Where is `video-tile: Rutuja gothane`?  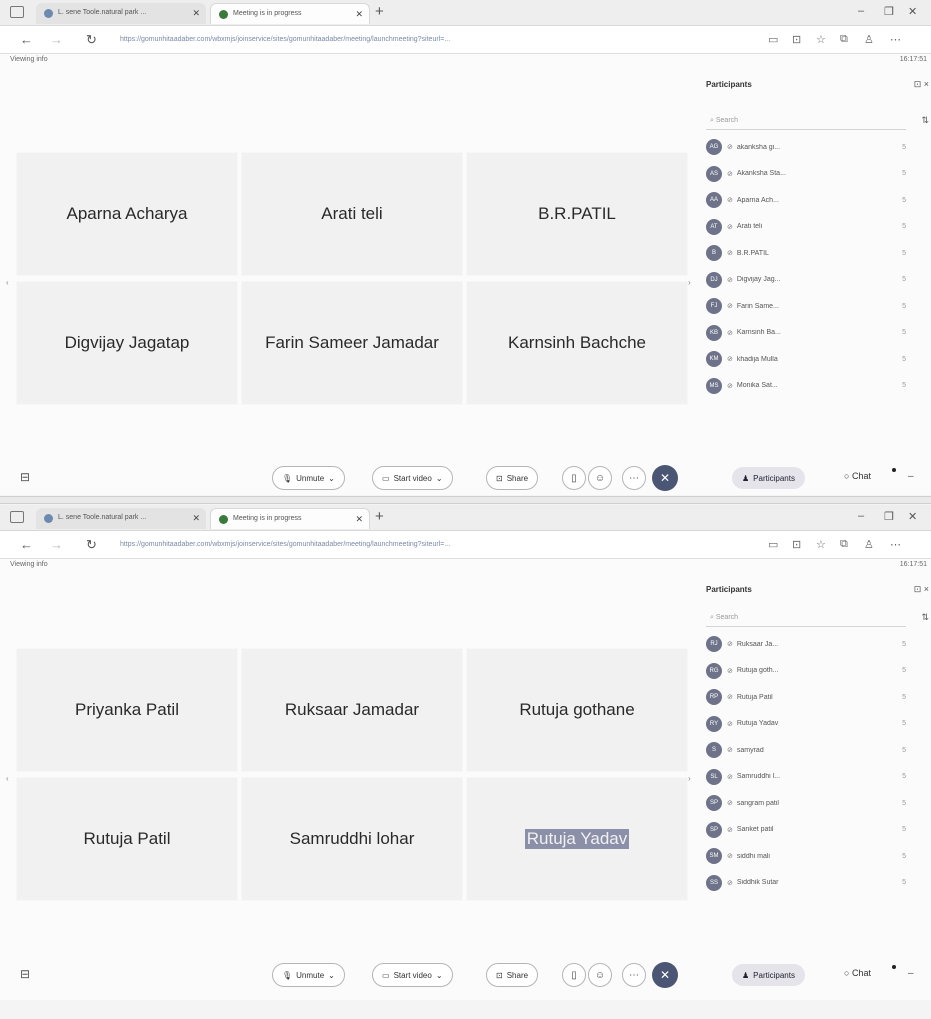 video-tile: Rutuja gothane is located at coordinates (577, 710).